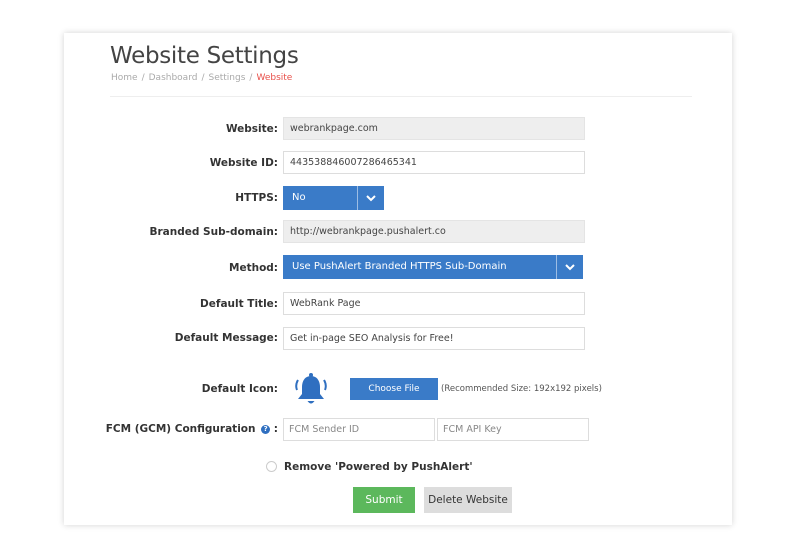 This screenshot has height=554, width=800. Describe the element at coordinates (299, 197) in the screenshot. I see `https-select-value: No` at that location.